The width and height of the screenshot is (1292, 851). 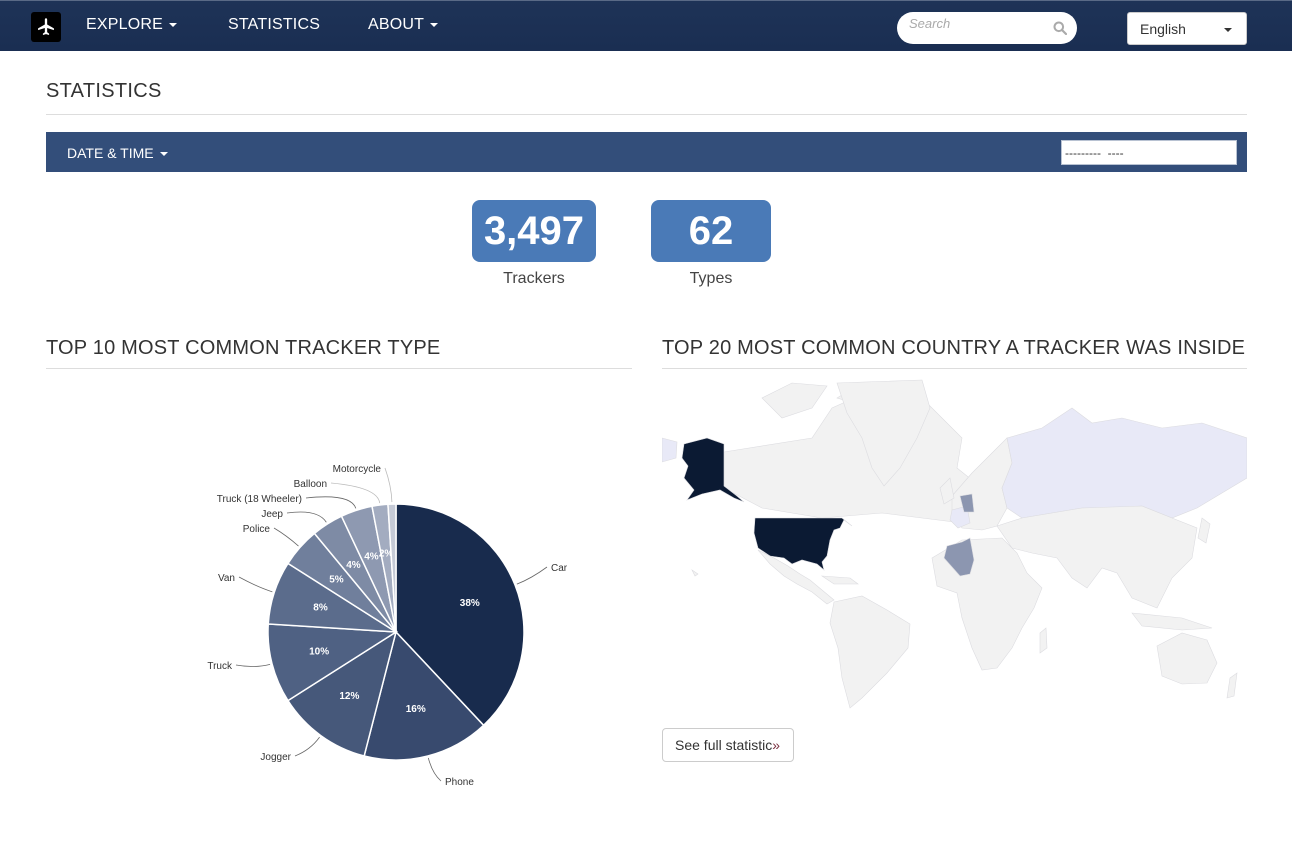 I want to click on map-region-hawaii, so click(x=695, y=573).